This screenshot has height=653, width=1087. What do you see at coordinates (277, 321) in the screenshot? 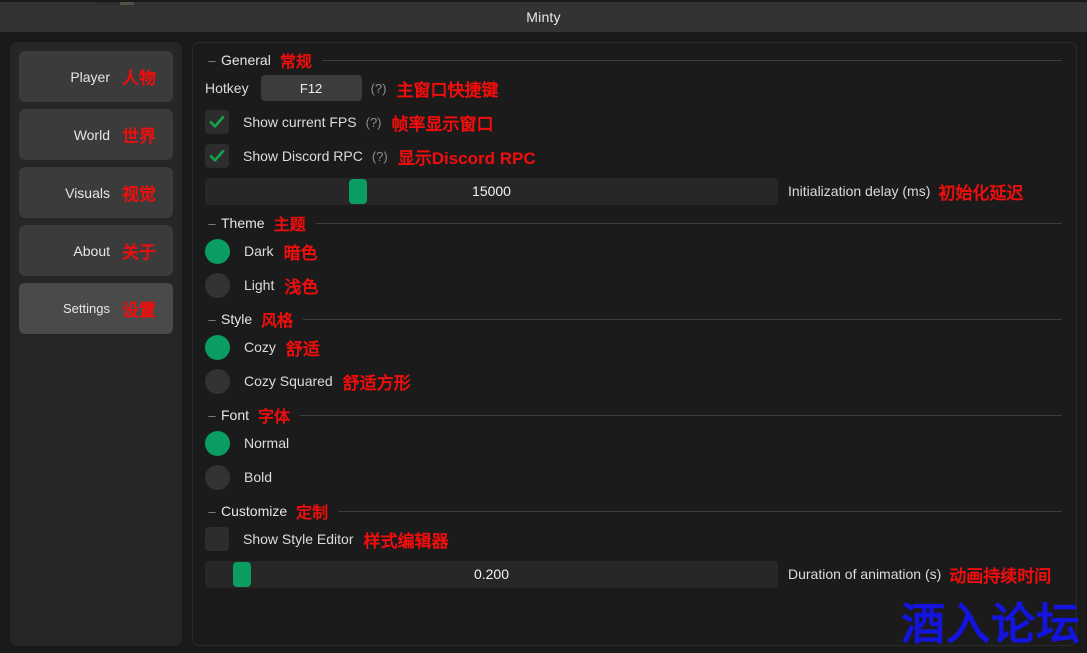
I see `section-title-annotation-cn: 风格` at bounding box center [277, 321].